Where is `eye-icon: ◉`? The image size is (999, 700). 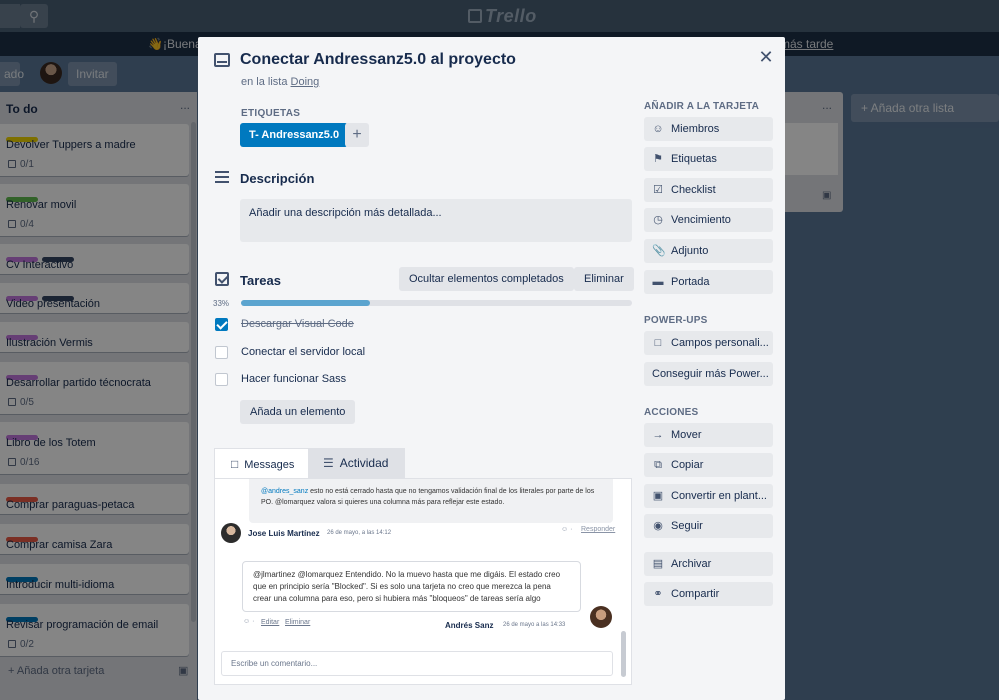 eye-icon: ◉ is located at coordinates (658, 526).